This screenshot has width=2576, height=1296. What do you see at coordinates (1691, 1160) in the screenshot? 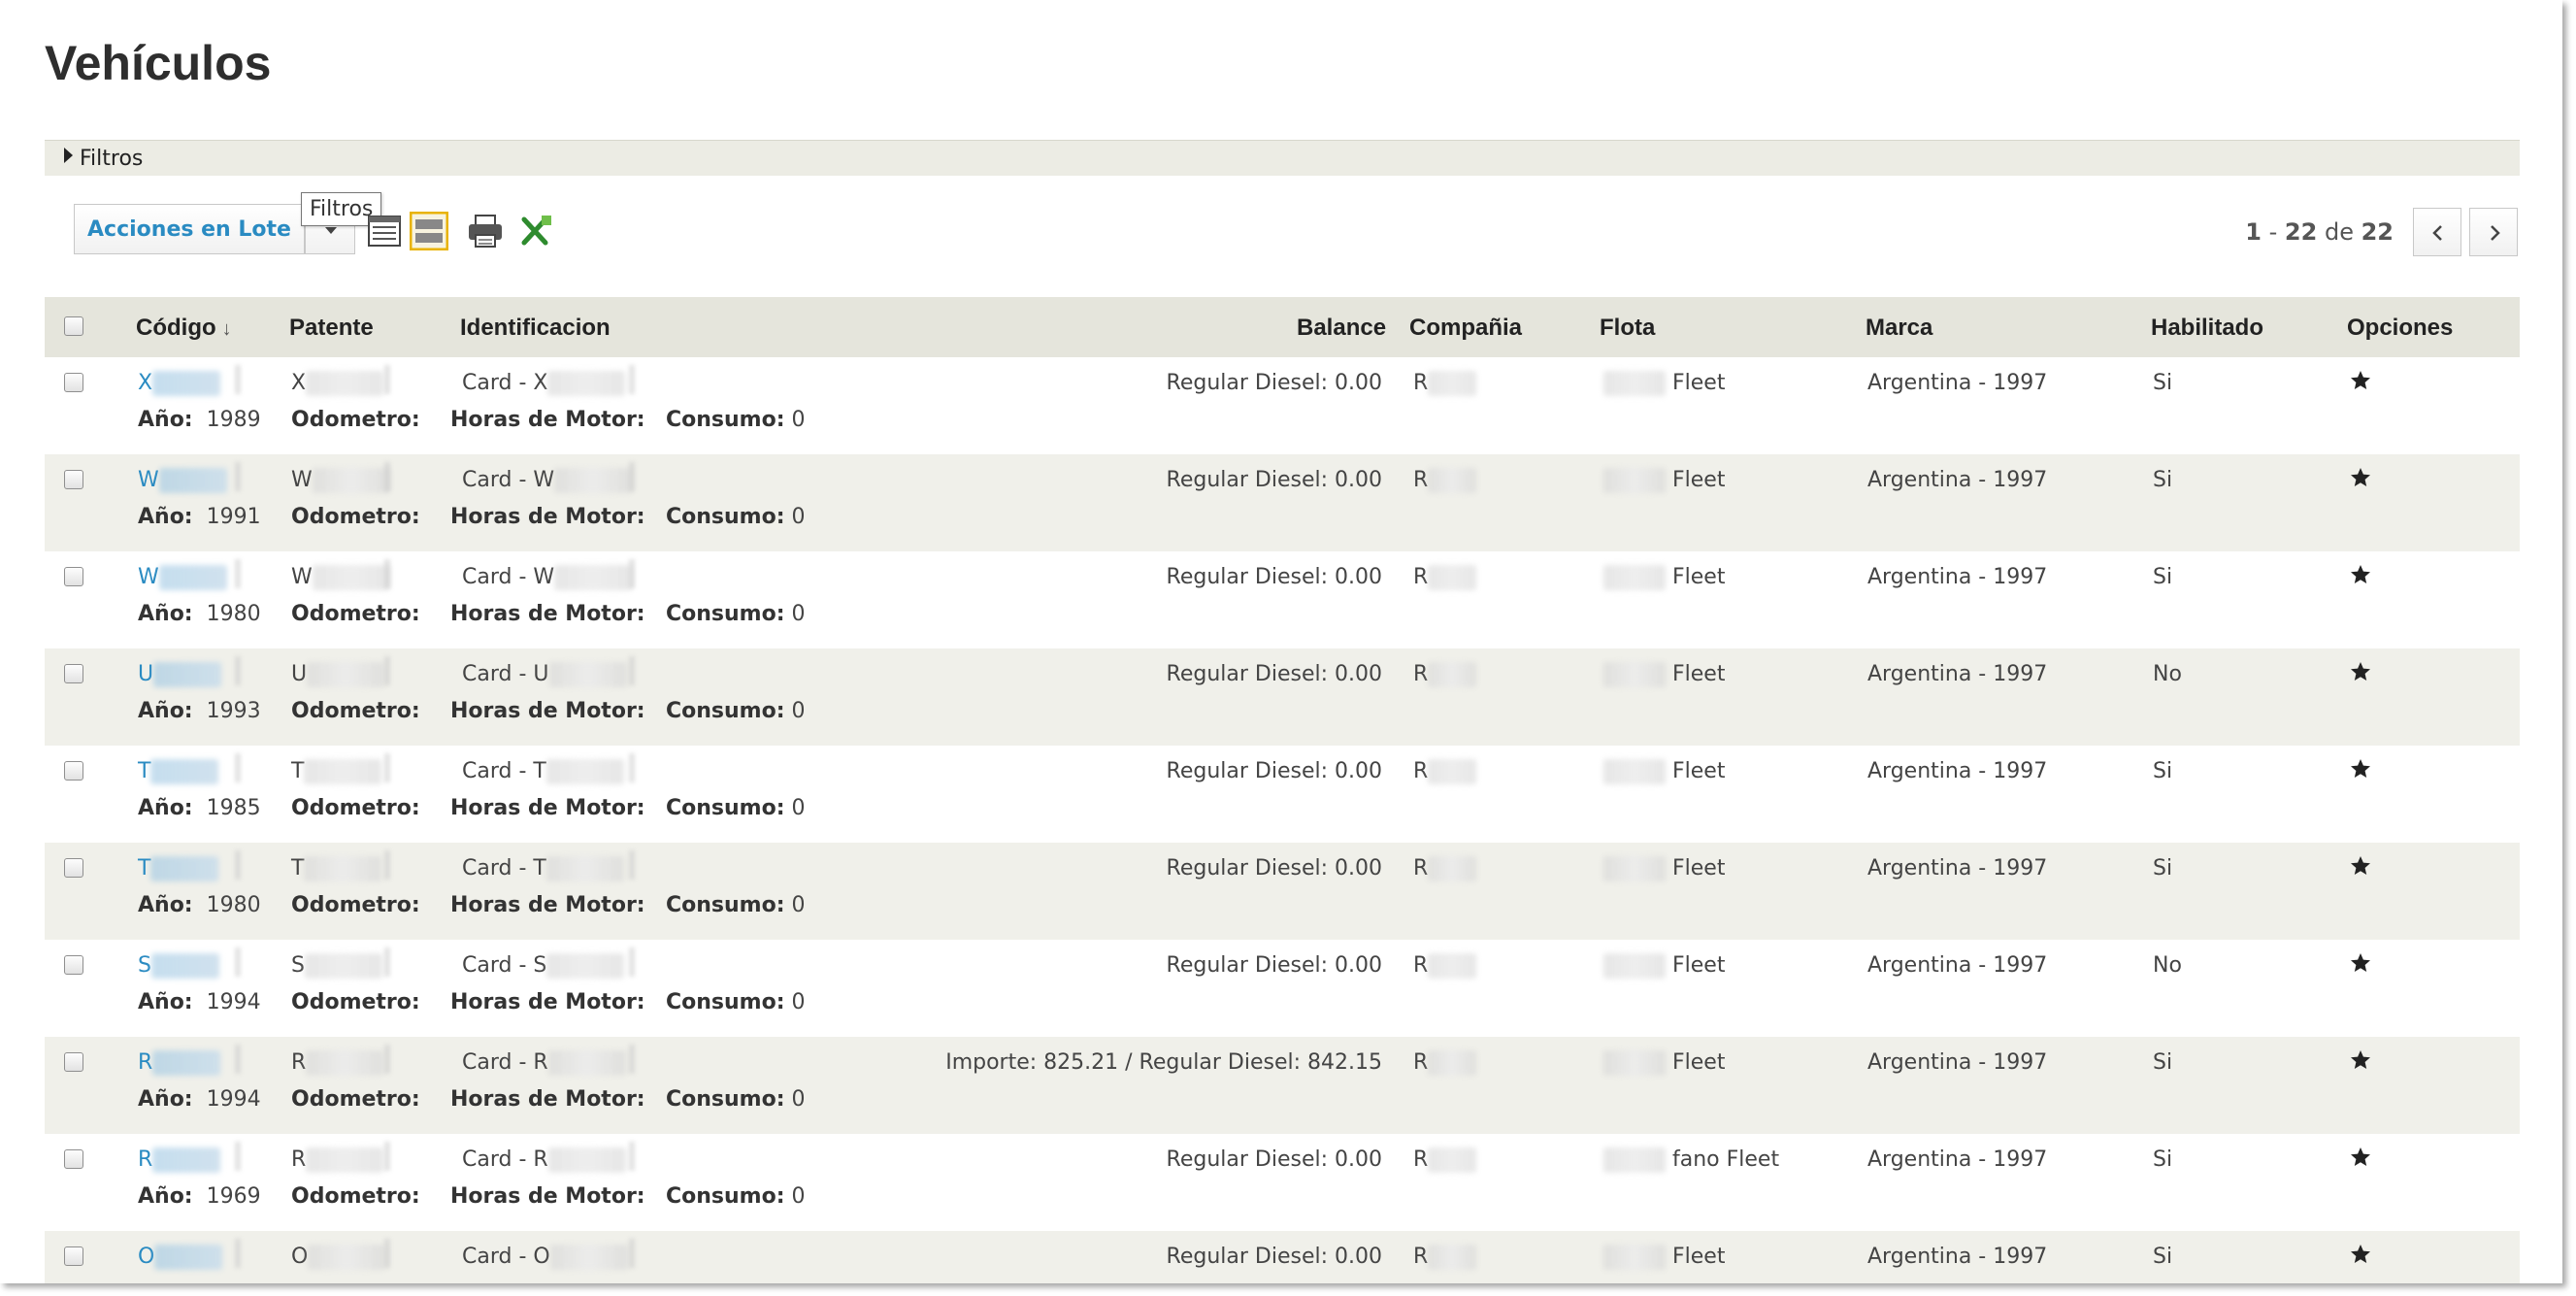
I see `fleet-value: fano Fleet` at bounding box center [1691, 1160].